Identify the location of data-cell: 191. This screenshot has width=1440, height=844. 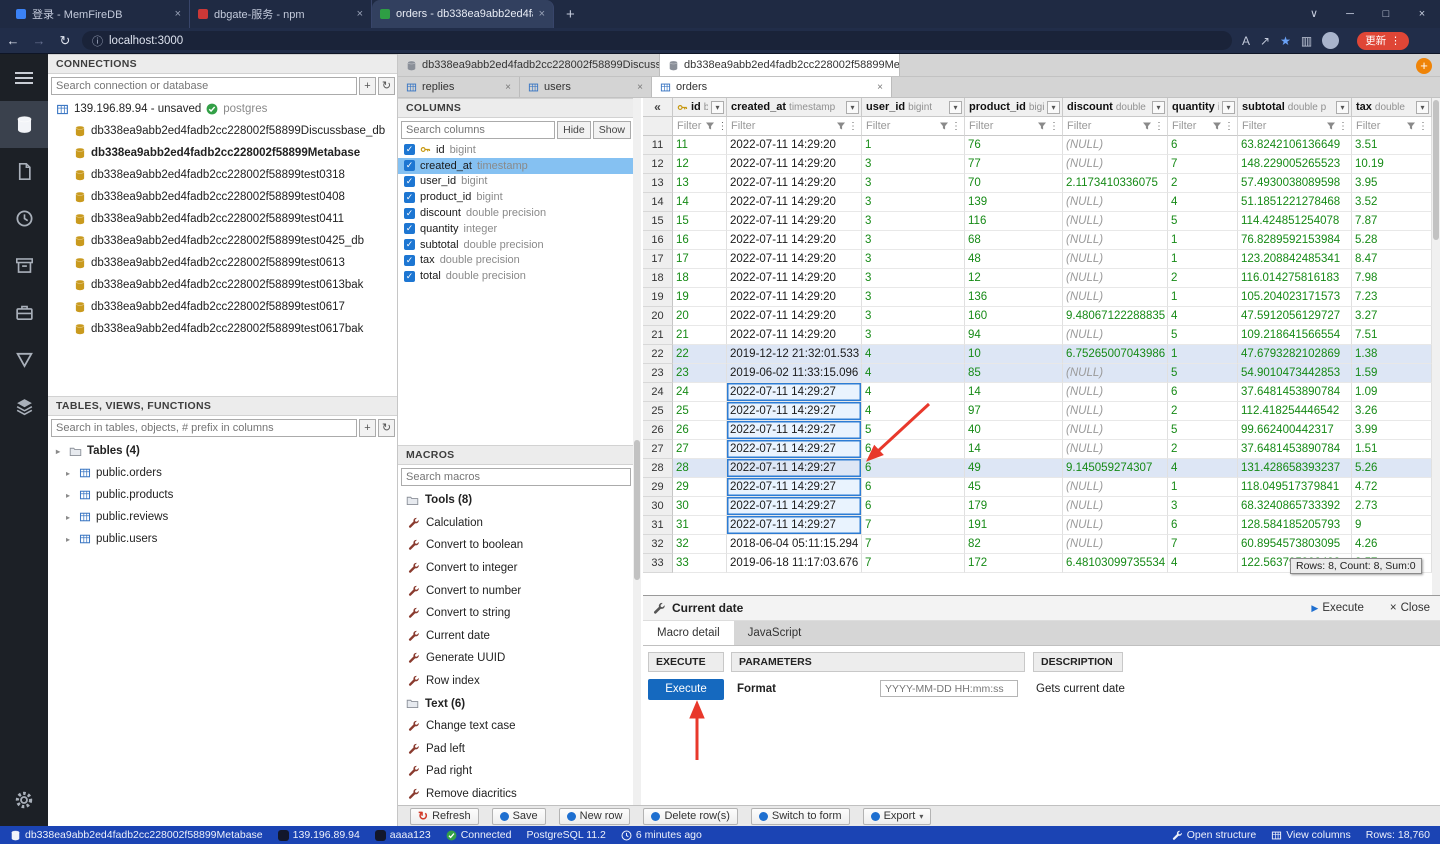
(1014, 525).